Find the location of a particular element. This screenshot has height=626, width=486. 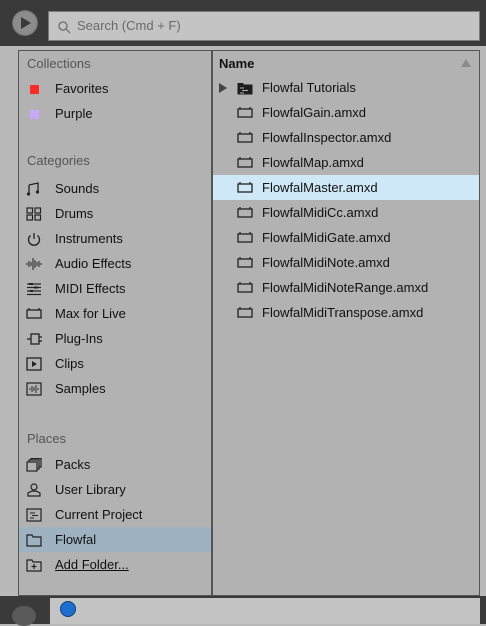

sidebar-item-label: Drums is located at coordinates (74, 213).